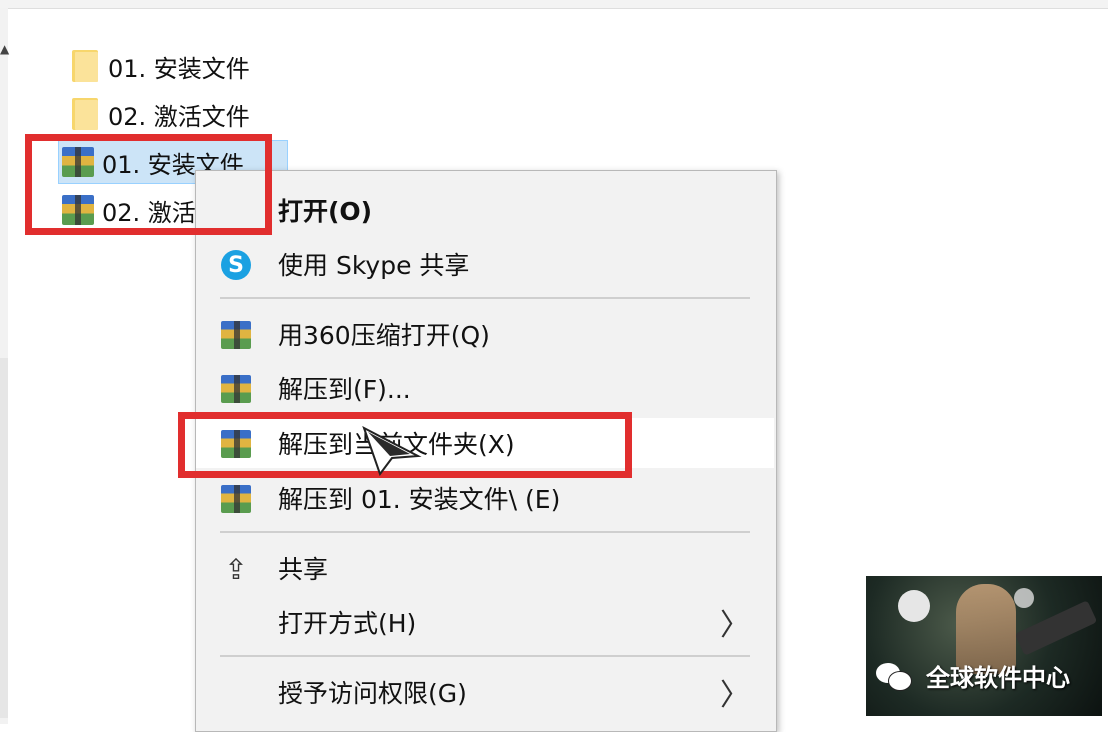 Image resolution: width=1108 pixels, height=732 pixels. What do you see at coordinates (392, 451) in the screenshot?
I see `mouse-pointer-icon` at bounding box center [392, 451].